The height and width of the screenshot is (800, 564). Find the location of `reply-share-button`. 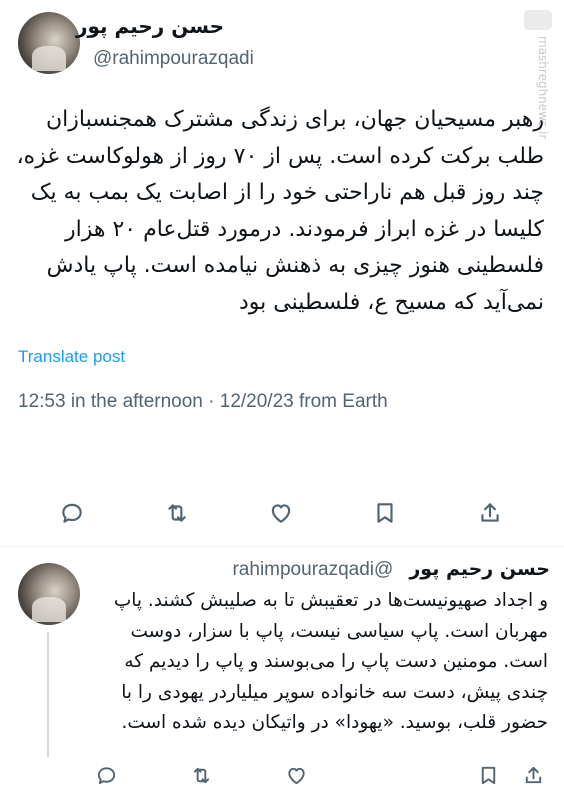

reply-share-button is located at coordinates (533, 775).